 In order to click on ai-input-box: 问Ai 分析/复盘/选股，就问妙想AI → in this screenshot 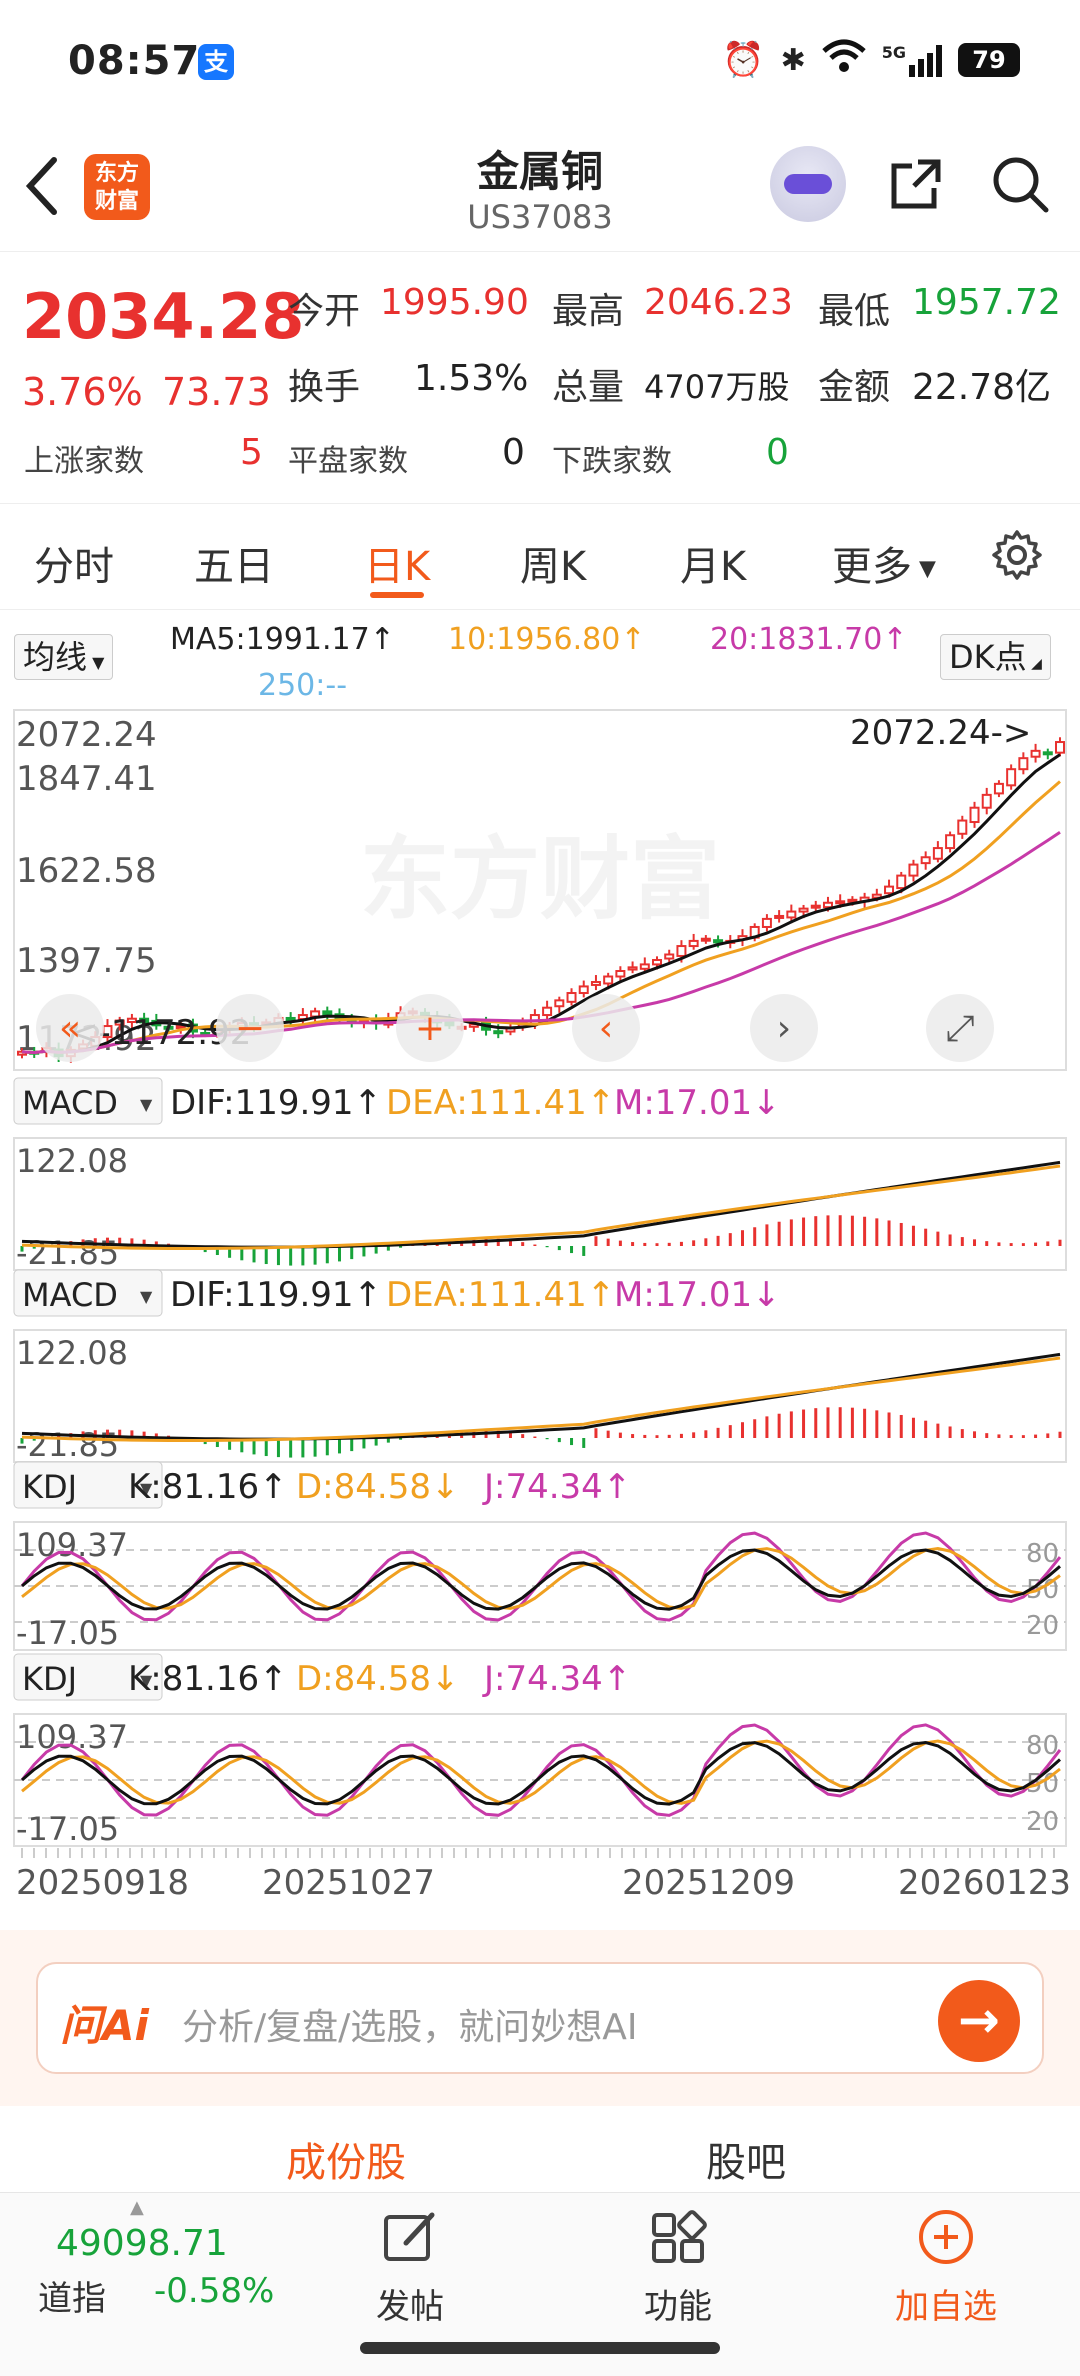, I will do `click(540, 2018)`.